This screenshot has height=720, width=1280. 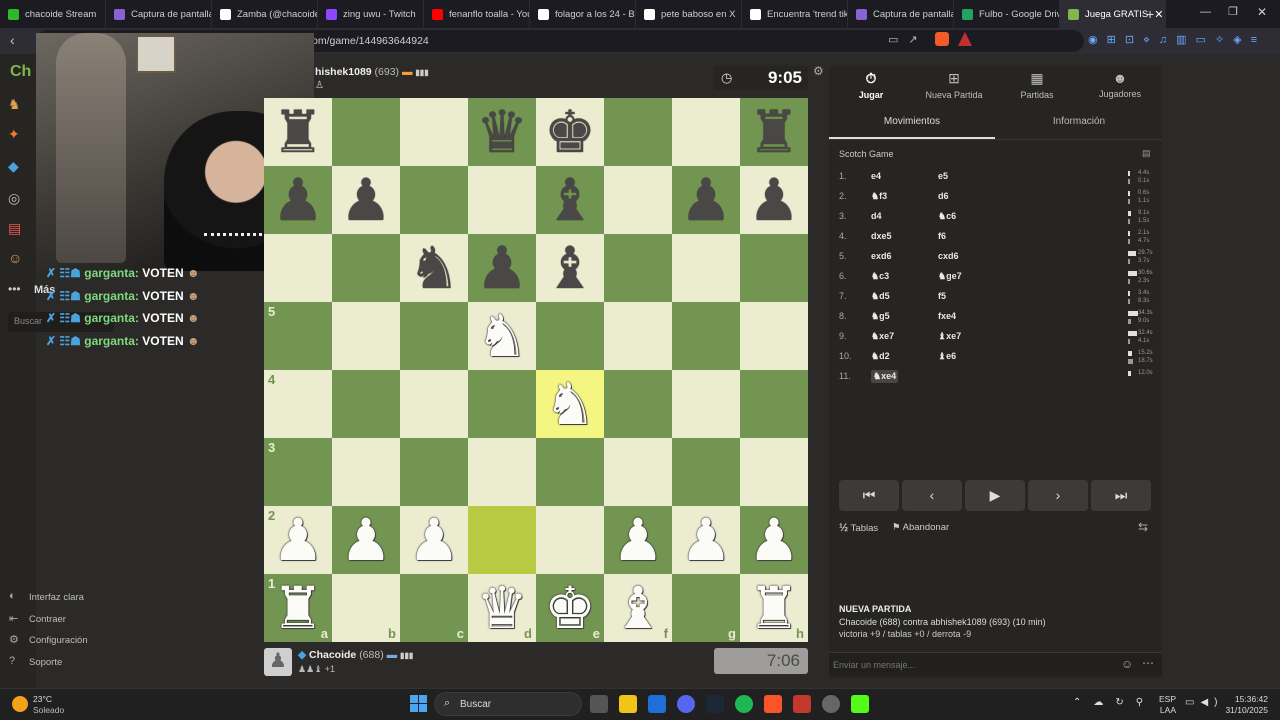 What do you see at coordinates (998, 340) in the screenshot?
I see `move-row: 9. ♞xe7 ♝xe7 32.4s 4.1s` at bounding box center [998, 340].